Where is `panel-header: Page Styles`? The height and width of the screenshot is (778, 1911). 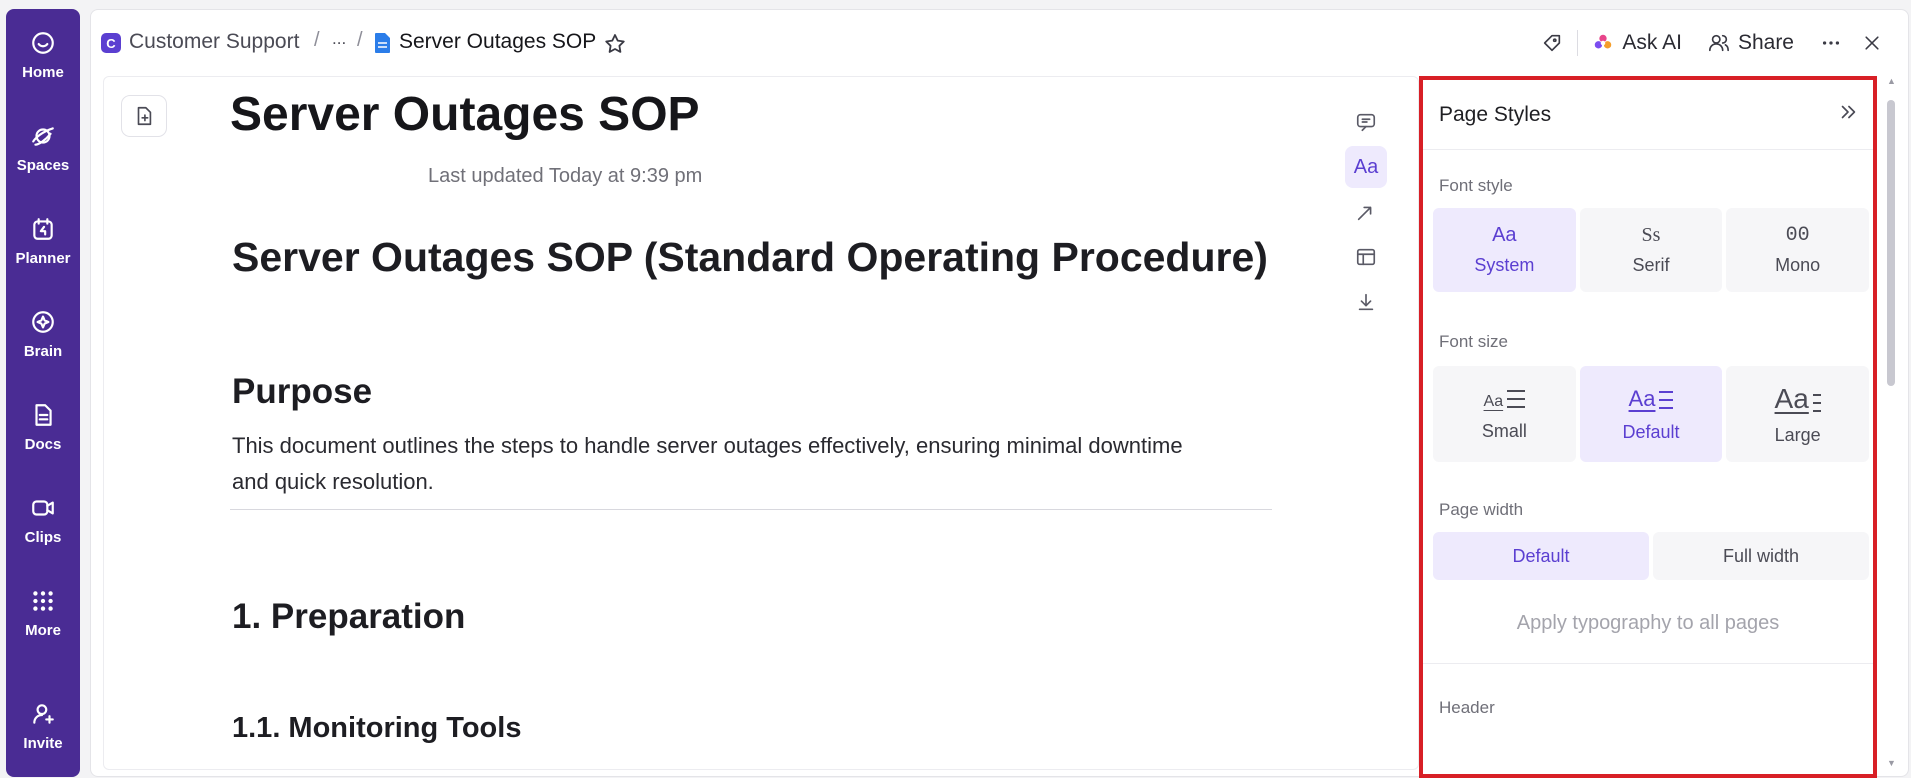
panel-header: Page Styles is located at coordinates (1648, 115).